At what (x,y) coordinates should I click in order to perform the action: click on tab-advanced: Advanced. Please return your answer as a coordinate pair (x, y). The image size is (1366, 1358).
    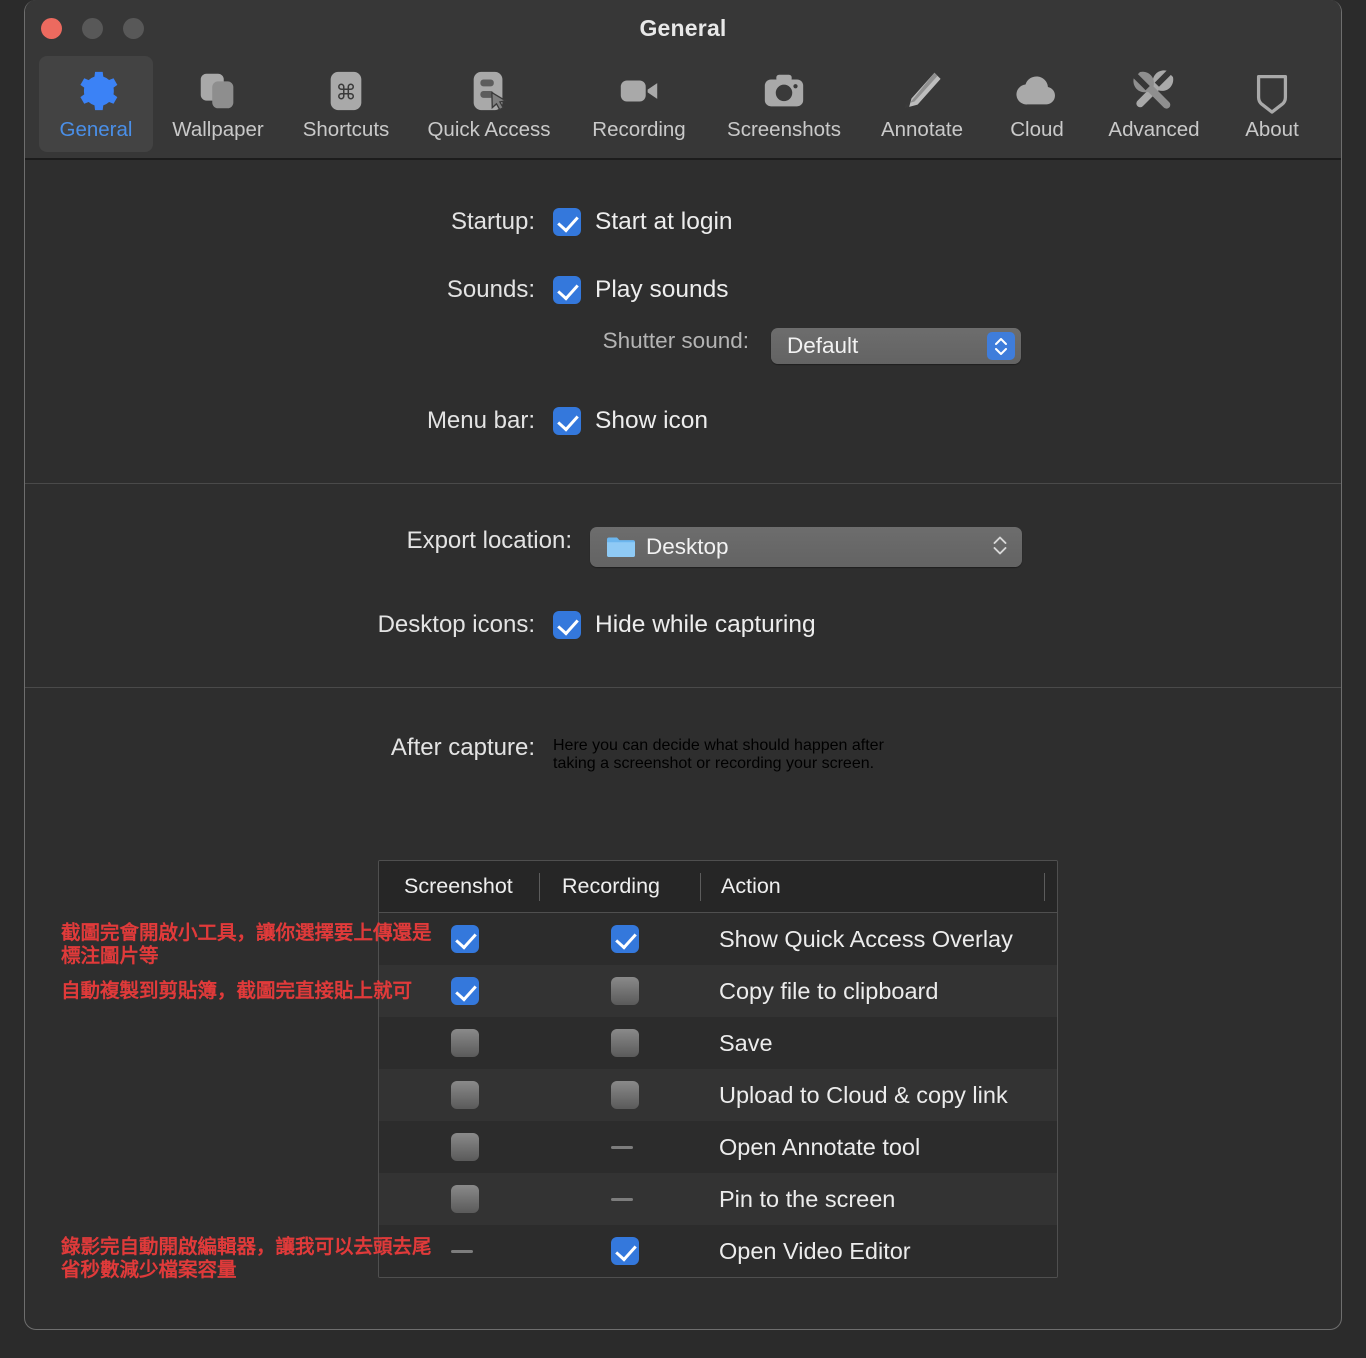
    Looking at the image, I should click on (1154, 104).